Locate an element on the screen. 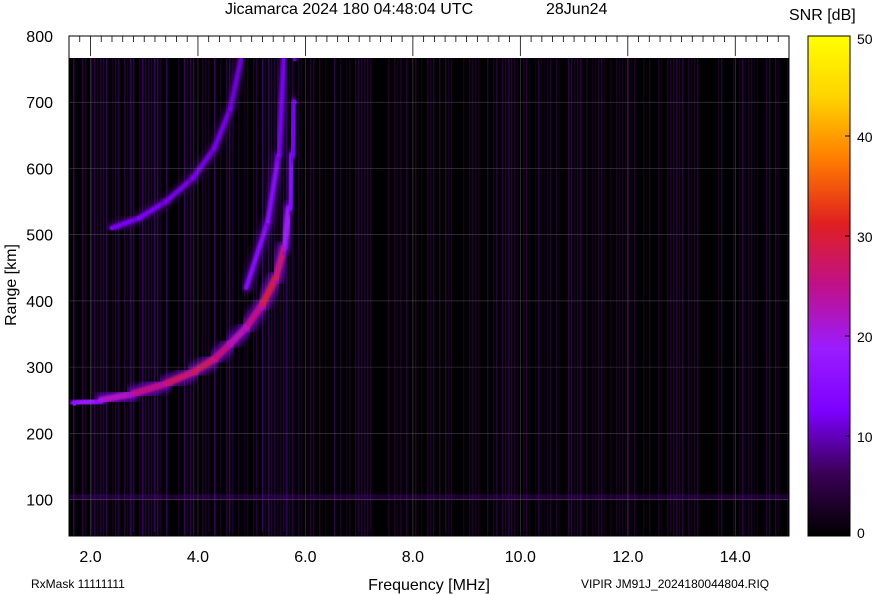 The height and width of the screenshot is (595, 874). top-strip is located at coordinates (429, 47).